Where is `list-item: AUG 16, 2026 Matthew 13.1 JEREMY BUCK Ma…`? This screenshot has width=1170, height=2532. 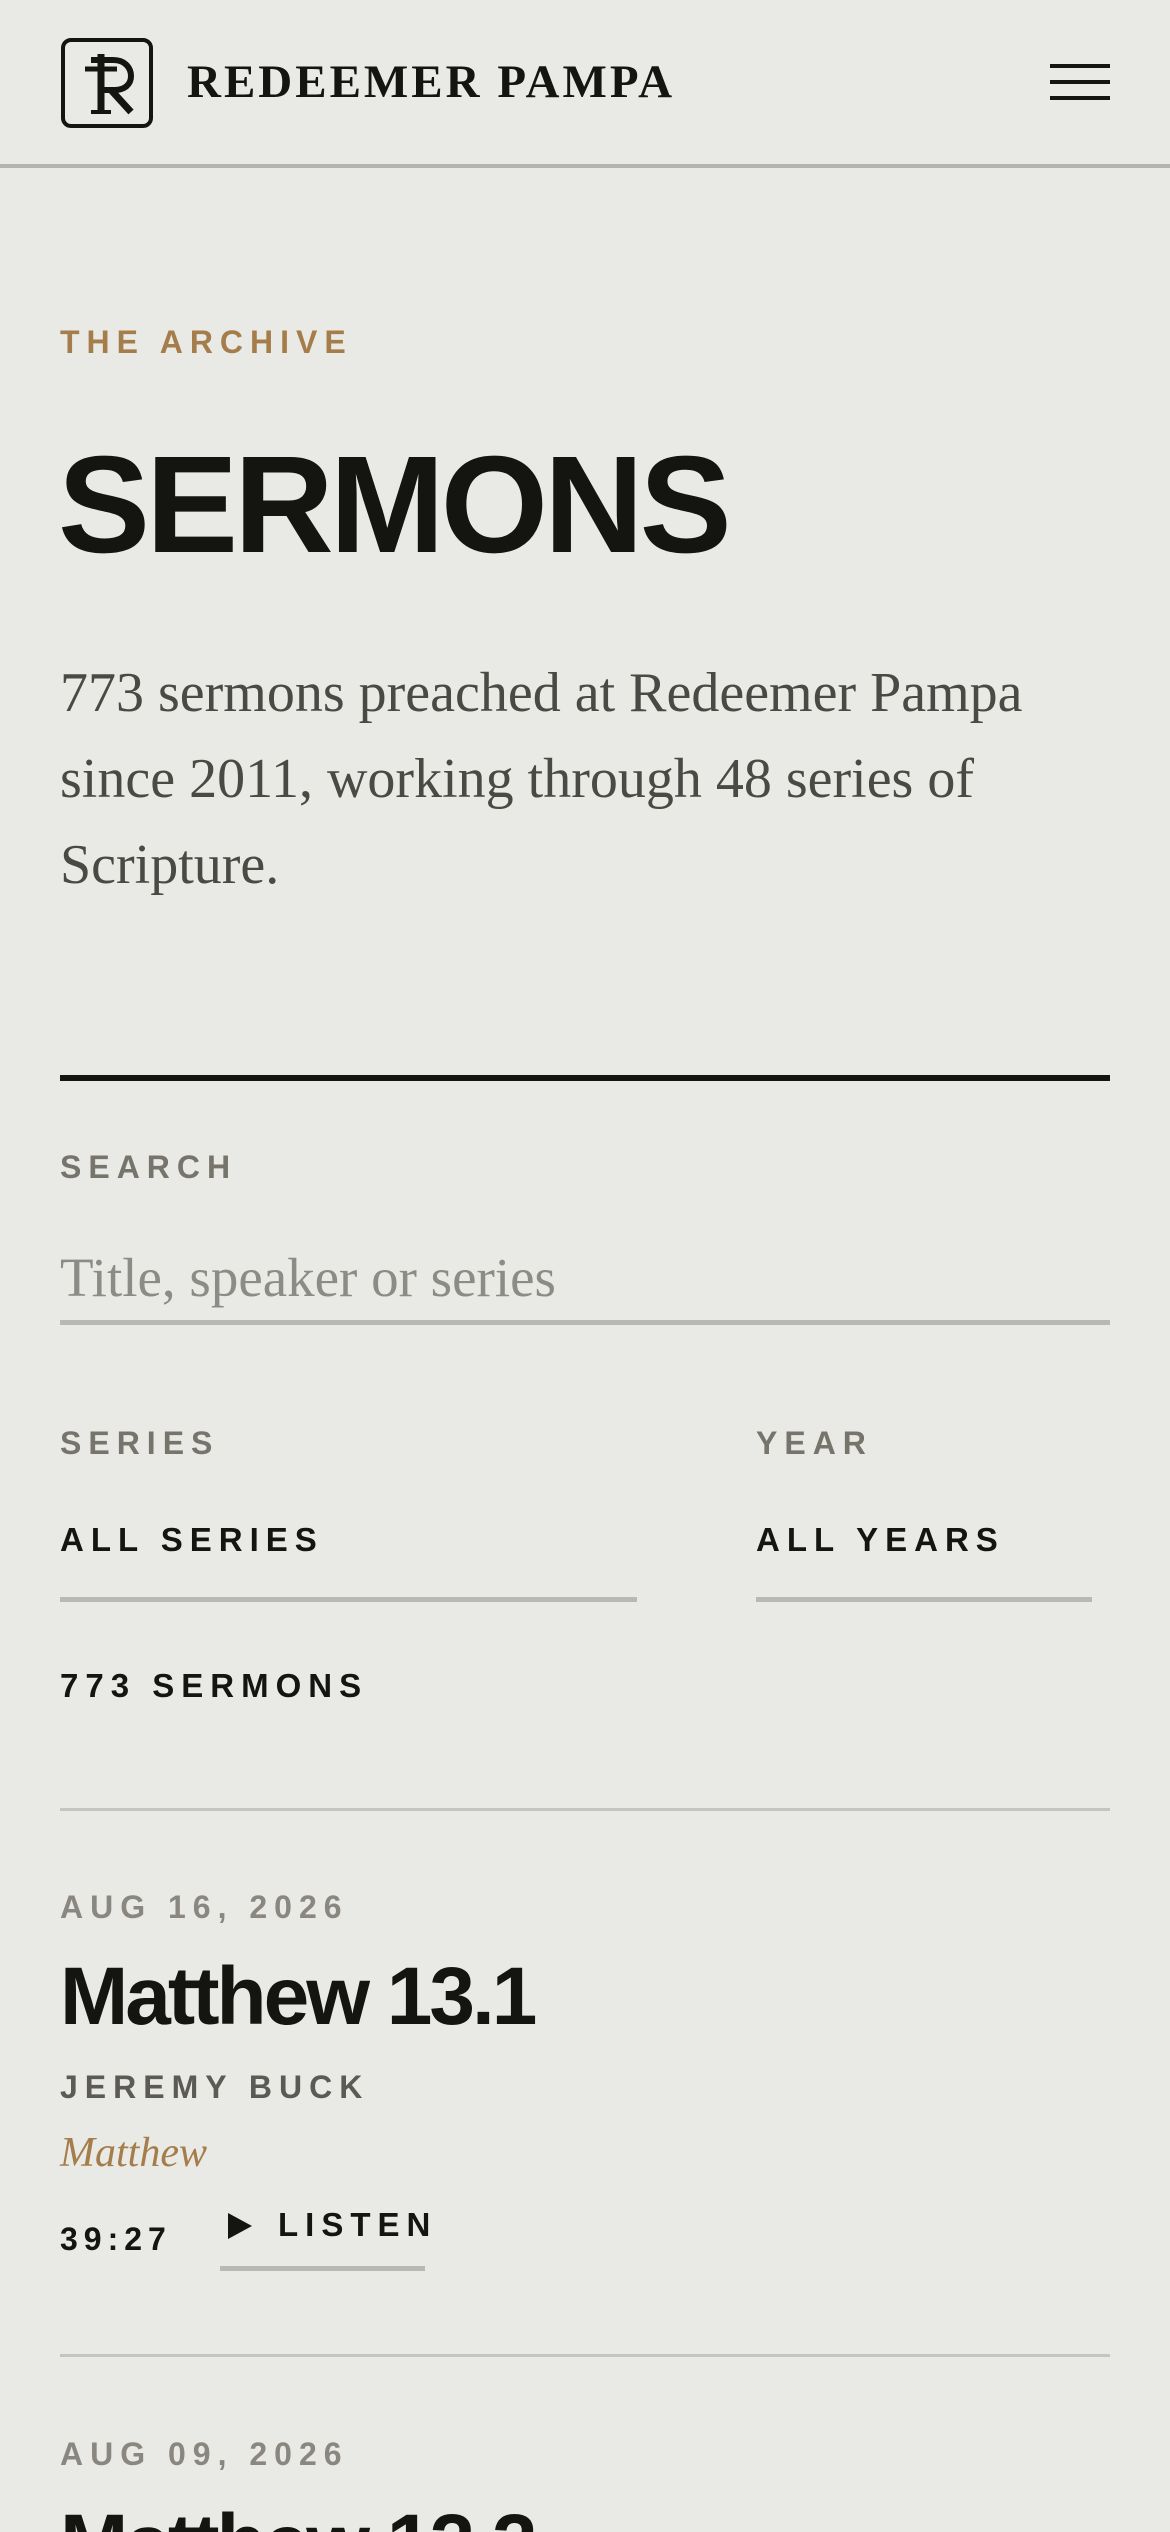 list-item: AUG 16, 2026 Matthew 13.1 JEREMY BUCK Ma… is located at coordinates (585, 2087).